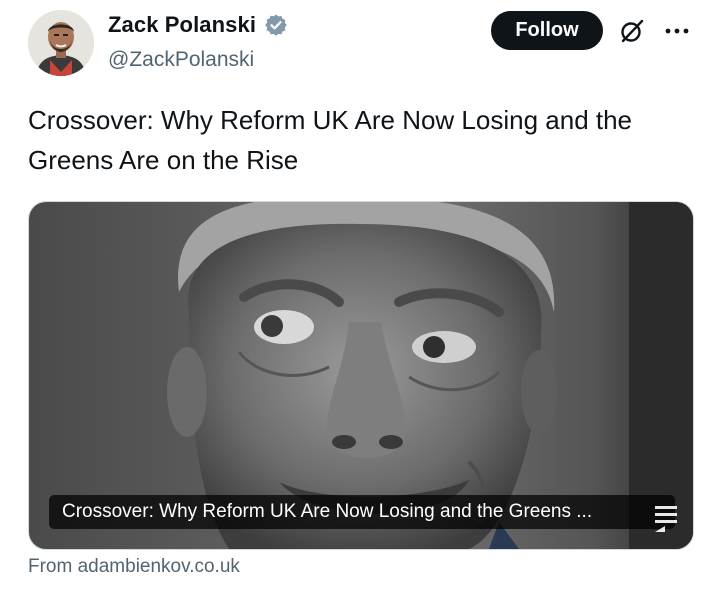 This screenshot has width=720, height=589. Describe the element at coordinates (181, 60) in the screenshot. I see `author-handle: @ZackPolanski` at that location.